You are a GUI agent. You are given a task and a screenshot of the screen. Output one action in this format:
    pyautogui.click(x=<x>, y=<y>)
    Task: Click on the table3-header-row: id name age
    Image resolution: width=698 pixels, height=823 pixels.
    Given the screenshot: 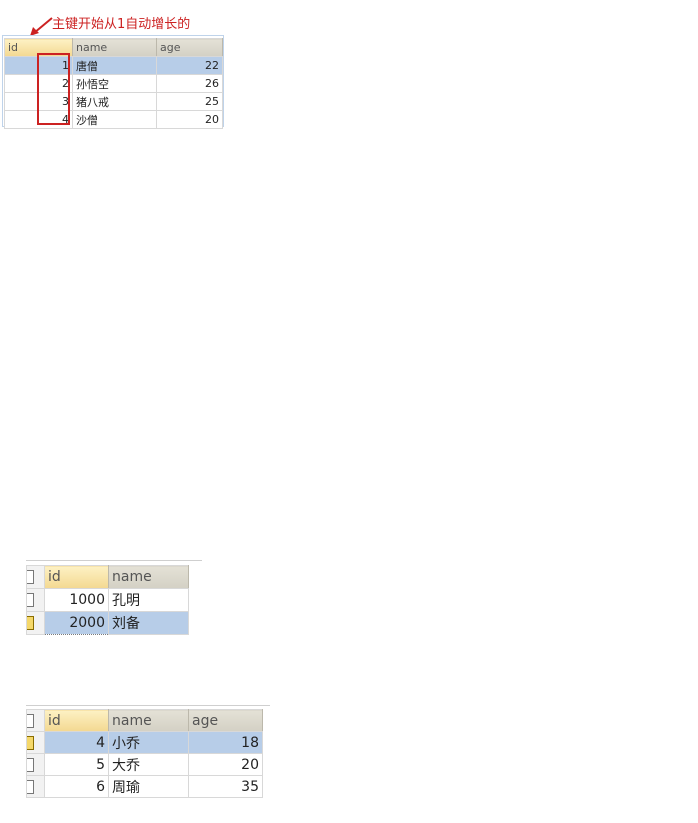 What is the action you would take?
    pyautogui.click(x=144, y=720)
    